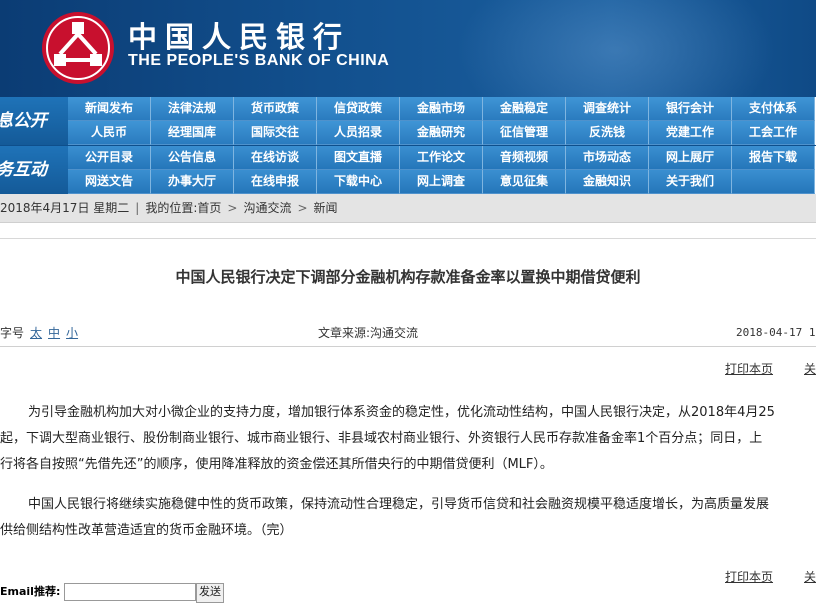  I want to click on breadcrumb: 2018年4月17日 星期二 | 我的位置:首页 > 沟通交流 > 新闻, so click(408, 208).